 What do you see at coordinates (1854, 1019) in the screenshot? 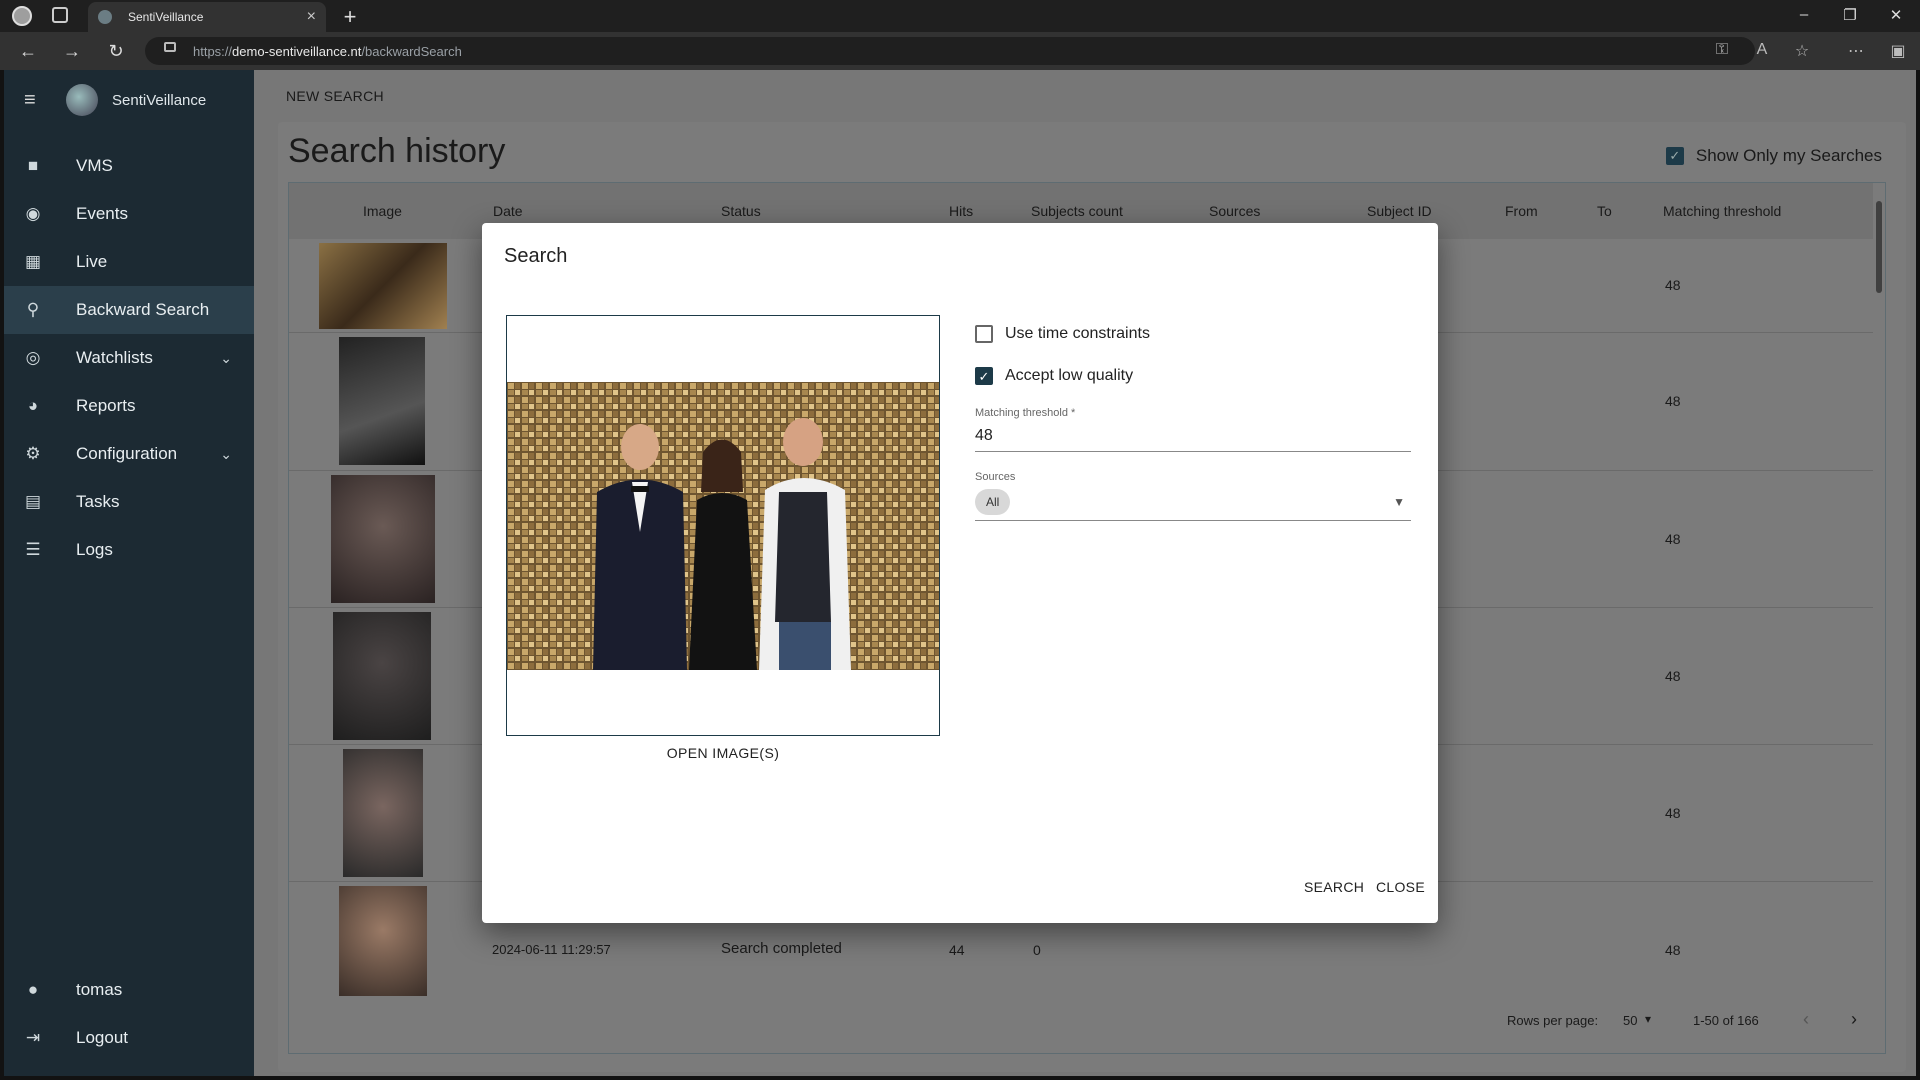
I see `next-page-icon: ›` at bounding box center [1854, 1019].